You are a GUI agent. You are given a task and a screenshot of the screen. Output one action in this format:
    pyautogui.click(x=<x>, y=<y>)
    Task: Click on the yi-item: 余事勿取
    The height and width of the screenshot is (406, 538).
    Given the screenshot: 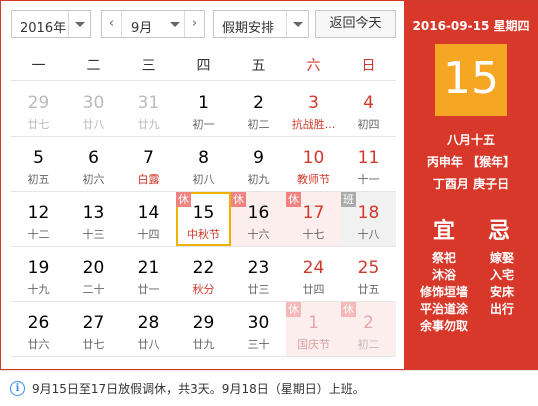 What is the action you would take?
    pyautogui.click(x=443, y=326)
    